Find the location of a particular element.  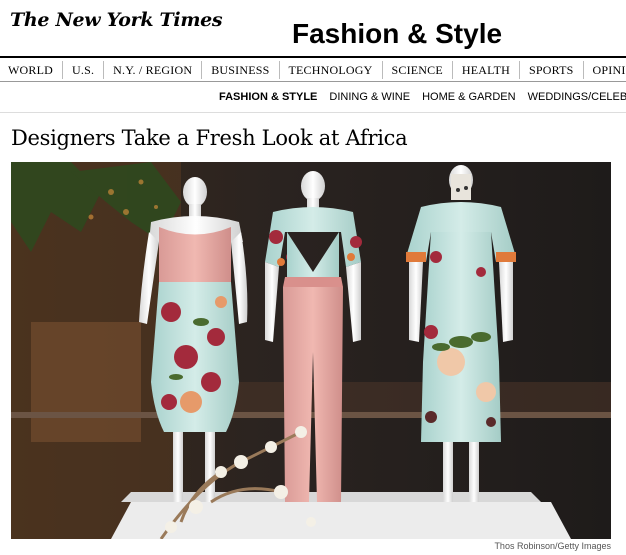

subnav-item-fashion-style: FASHION & STYLE is located at coordinates (268, 97).